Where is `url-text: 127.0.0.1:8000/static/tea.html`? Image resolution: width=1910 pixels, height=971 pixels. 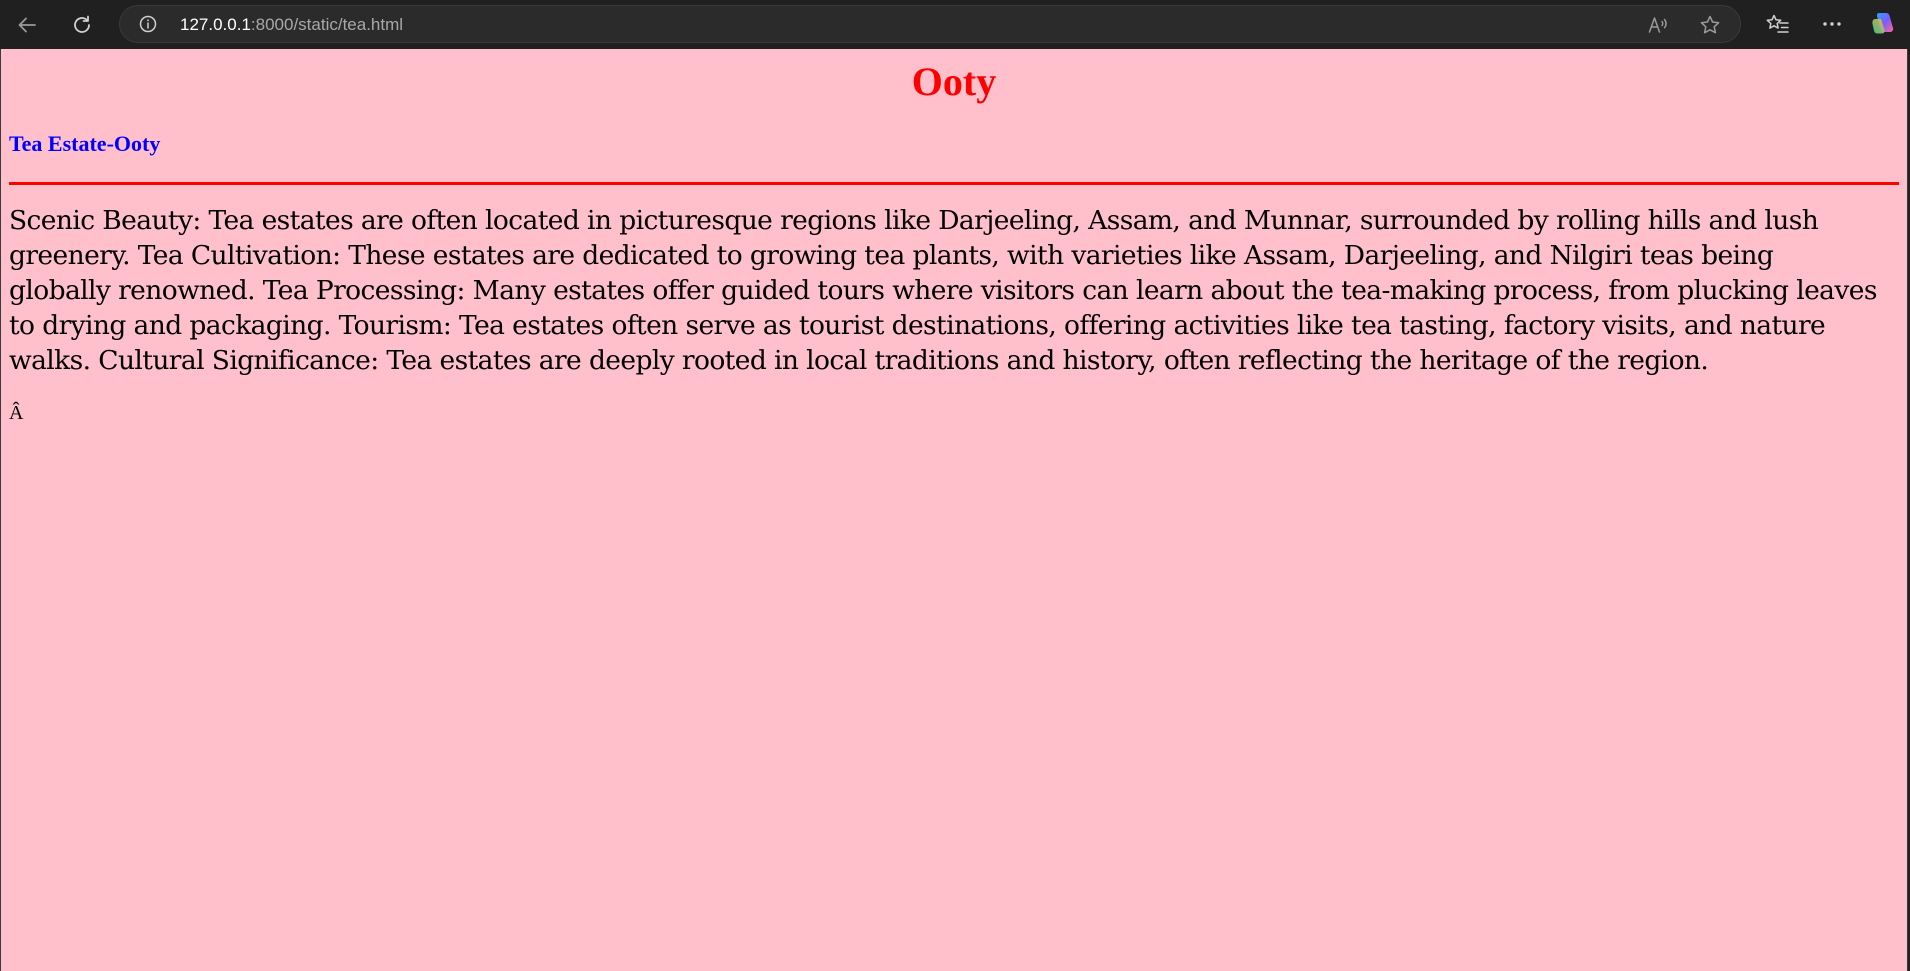 url-text: 127.0.0.1:8000/static/tea.html is located at coordinates (291, 25).